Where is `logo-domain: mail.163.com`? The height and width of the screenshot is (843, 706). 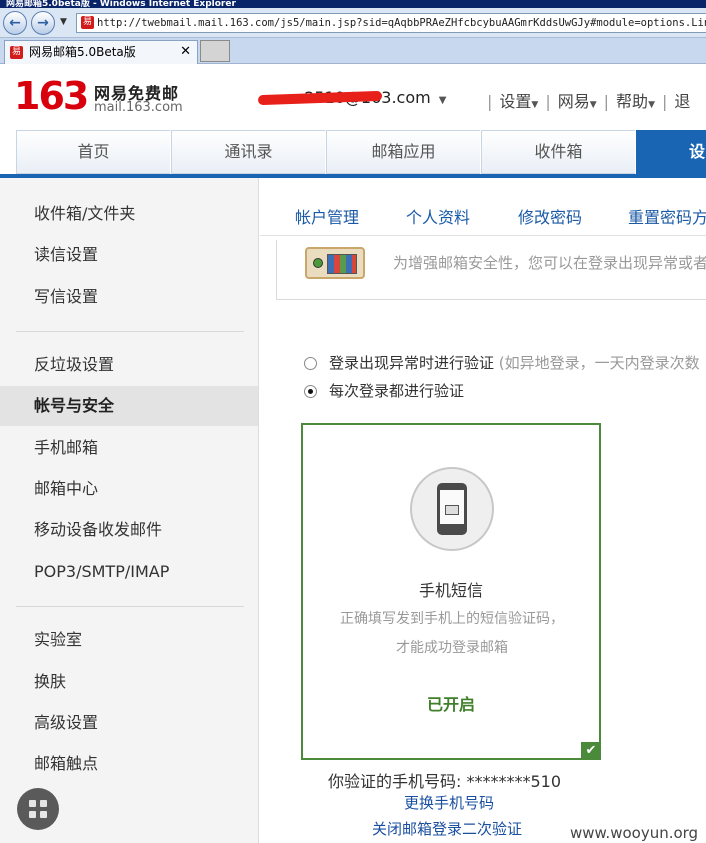
logo-domain: mail.163.com is located at coordinates (138, 107).